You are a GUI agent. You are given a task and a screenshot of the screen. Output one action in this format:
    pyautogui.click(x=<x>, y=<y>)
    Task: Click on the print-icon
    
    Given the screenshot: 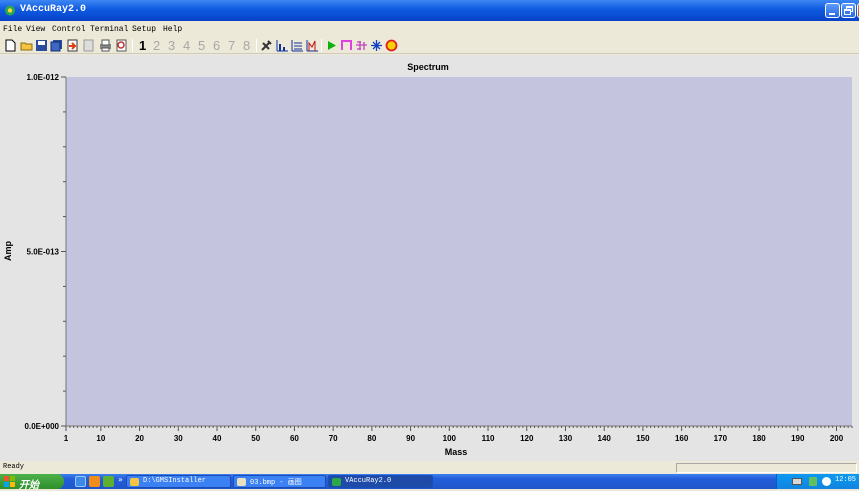 What is the action you would take?
    pyautogui.click(x=105, y=45)
    